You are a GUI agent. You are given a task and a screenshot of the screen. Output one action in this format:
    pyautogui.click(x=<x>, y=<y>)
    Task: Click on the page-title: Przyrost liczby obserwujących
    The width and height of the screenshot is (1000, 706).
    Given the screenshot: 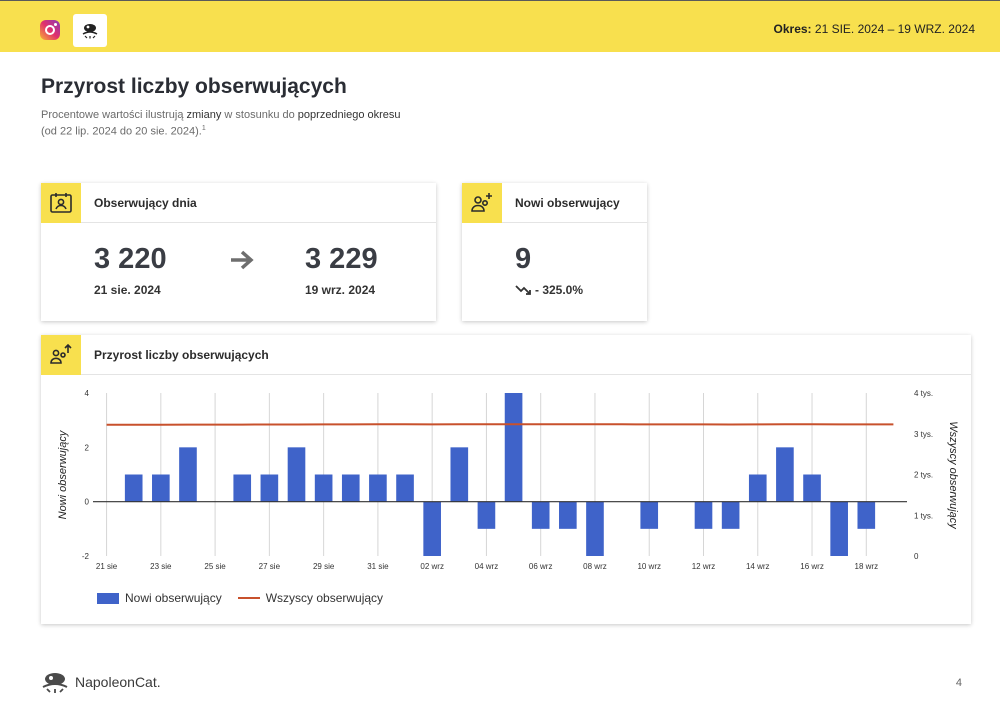 What is the action you would take?
    pyautogui.click(x=194, y=86)
    